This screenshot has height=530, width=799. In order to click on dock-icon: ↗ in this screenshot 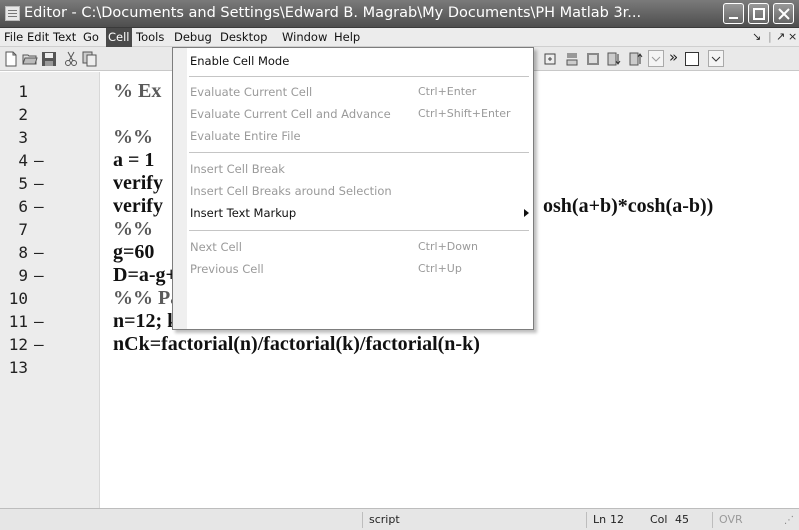, I will do `click(780, 36)`.